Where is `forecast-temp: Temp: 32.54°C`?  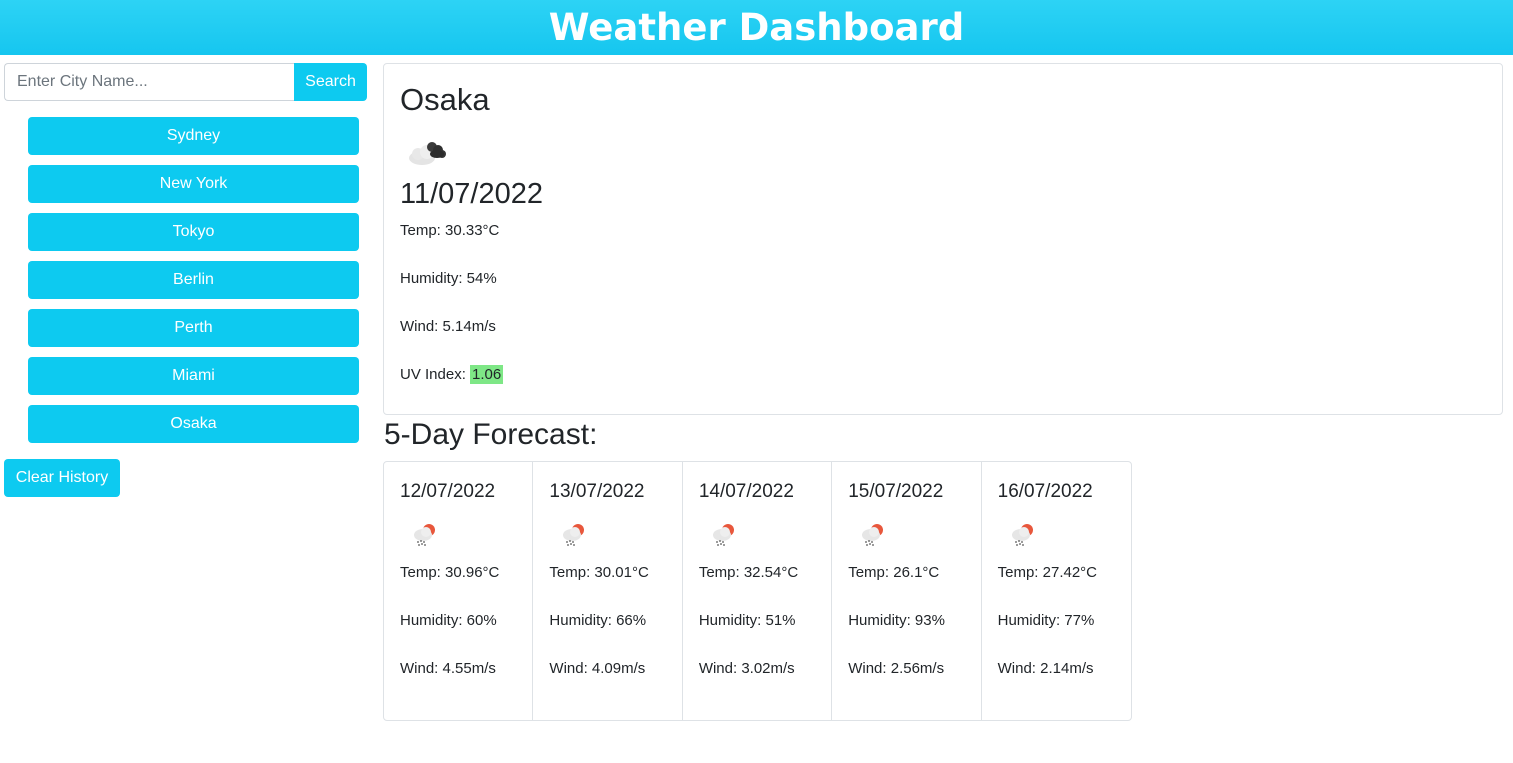
forecast-temp: Temp: 32.54°C is located at coordinates (748, 572).